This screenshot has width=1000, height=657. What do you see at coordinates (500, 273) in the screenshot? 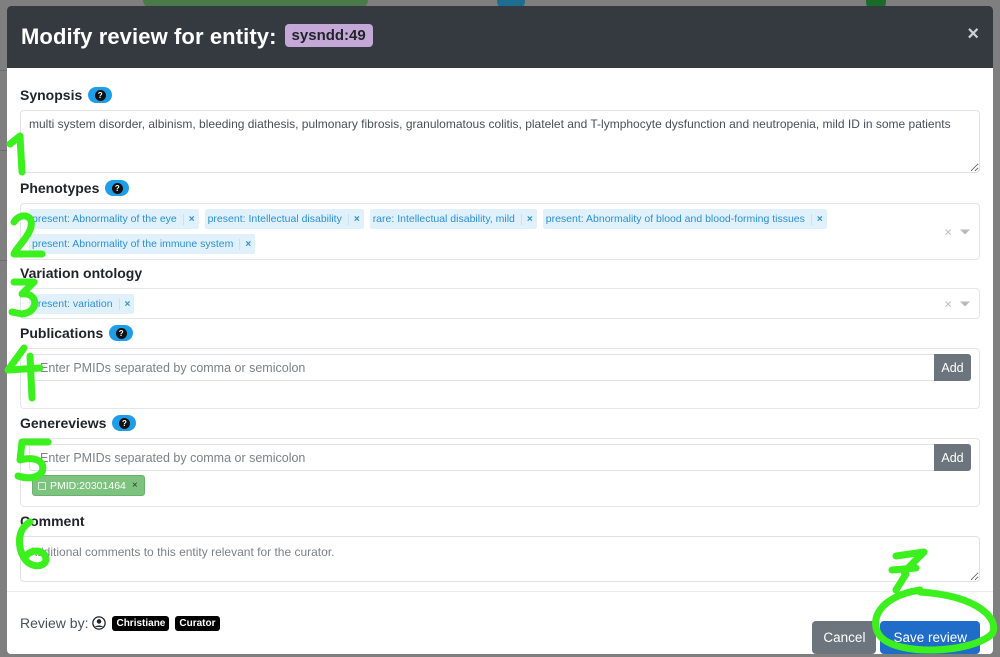
I see `variation-label-row: Variation ontology` at bounding box center [500, 273].